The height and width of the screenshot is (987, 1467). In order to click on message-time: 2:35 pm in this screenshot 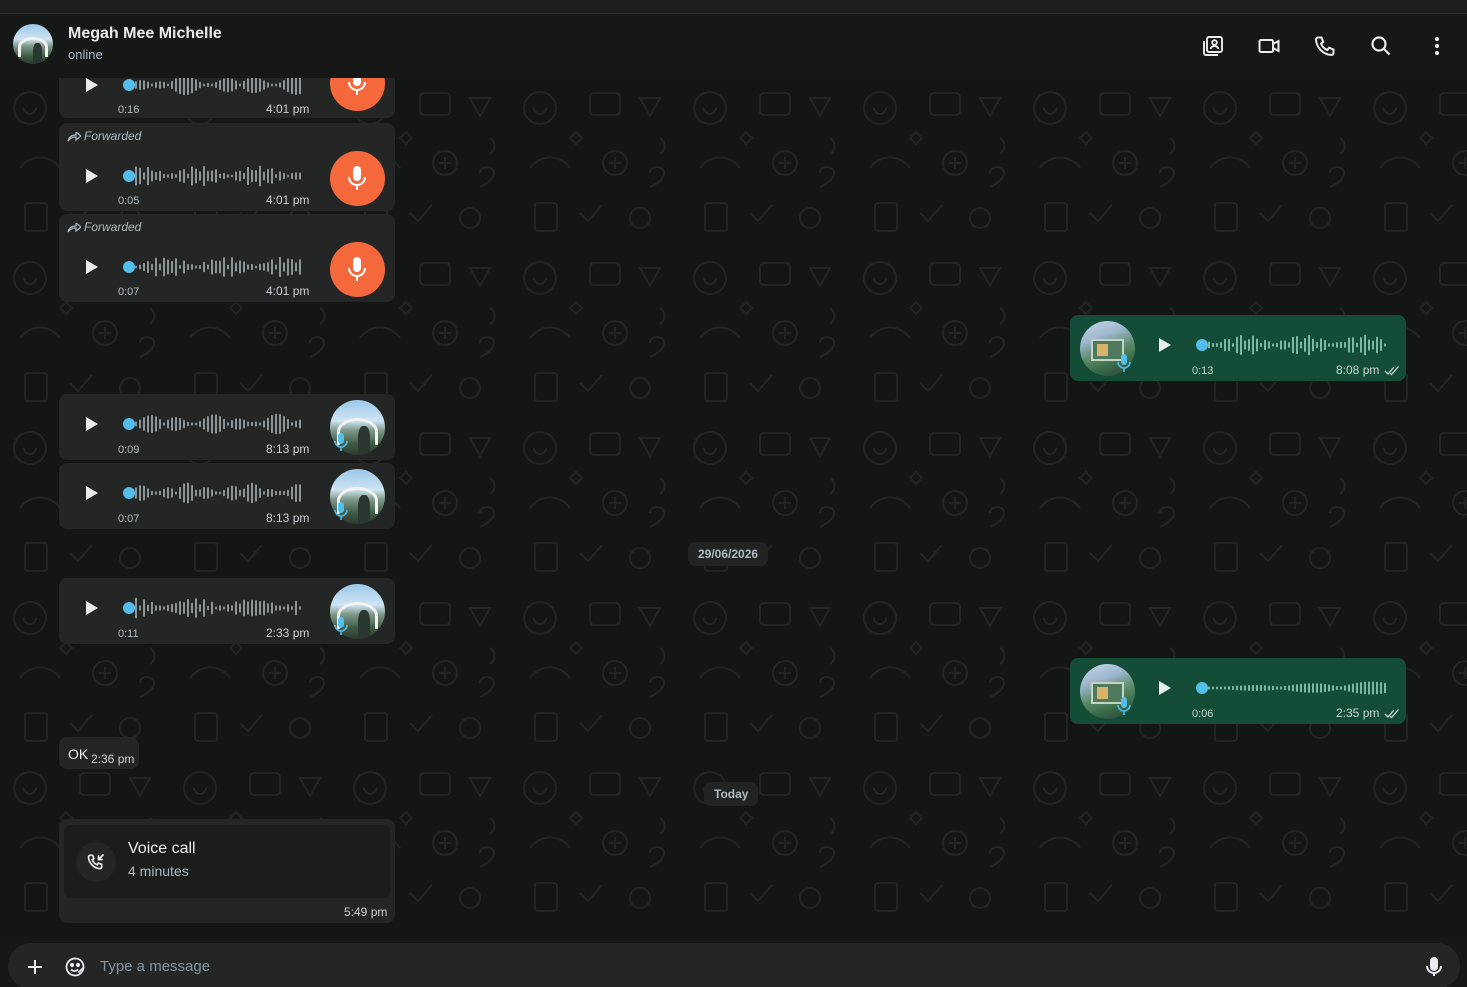, I will do `click(1358, 713)`.